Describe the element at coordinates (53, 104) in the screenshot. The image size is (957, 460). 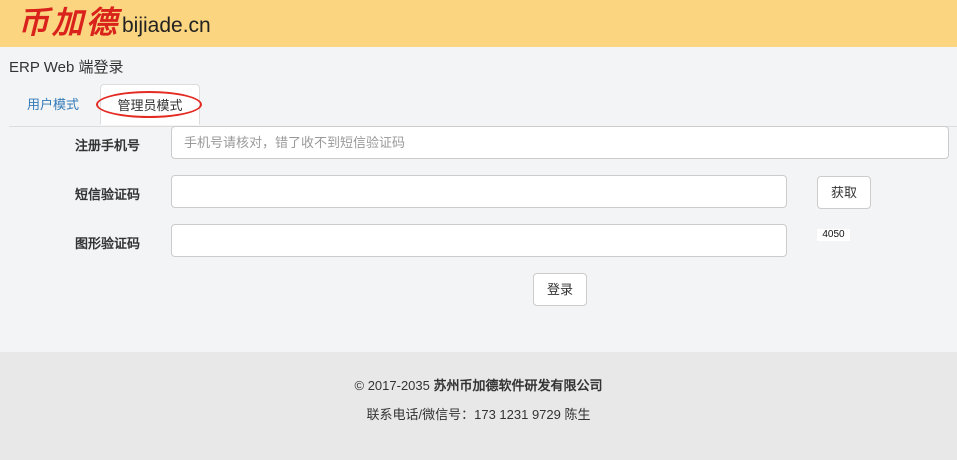
I see `tab-user-mode: 用户模式` at that location.